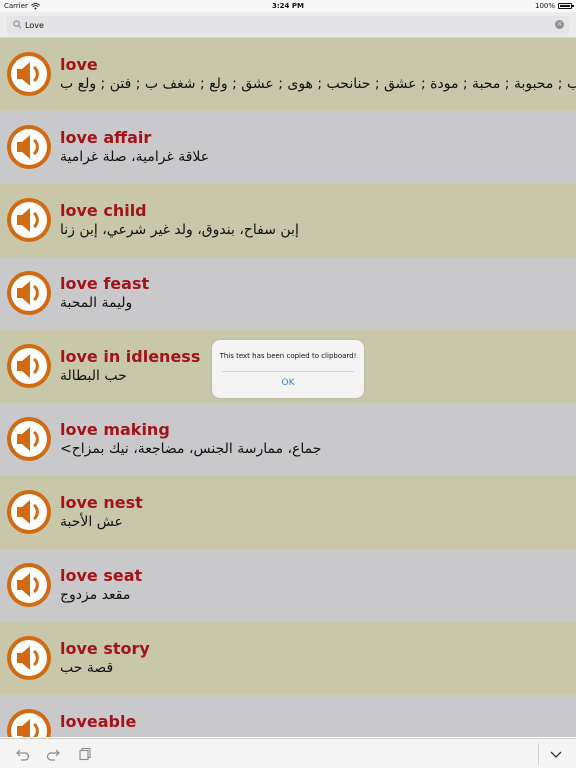 This screenshot has width=576, height=768. I want to click on search-bar: ×, so click(288, 25).